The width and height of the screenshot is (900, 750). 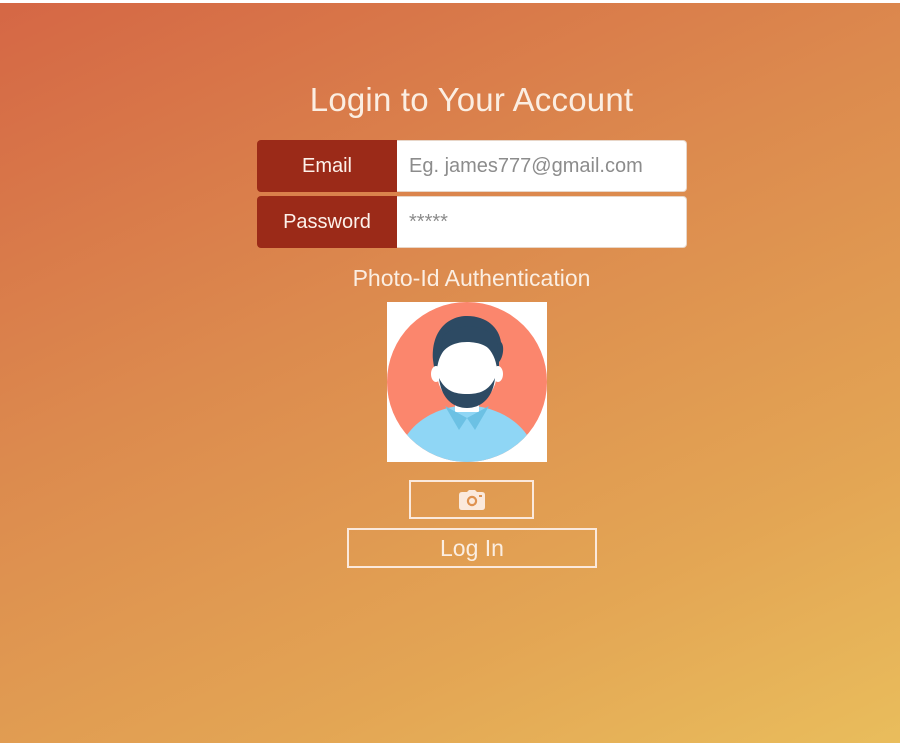 I want to click on user-avatar-icon, so click(x=467, y=382).